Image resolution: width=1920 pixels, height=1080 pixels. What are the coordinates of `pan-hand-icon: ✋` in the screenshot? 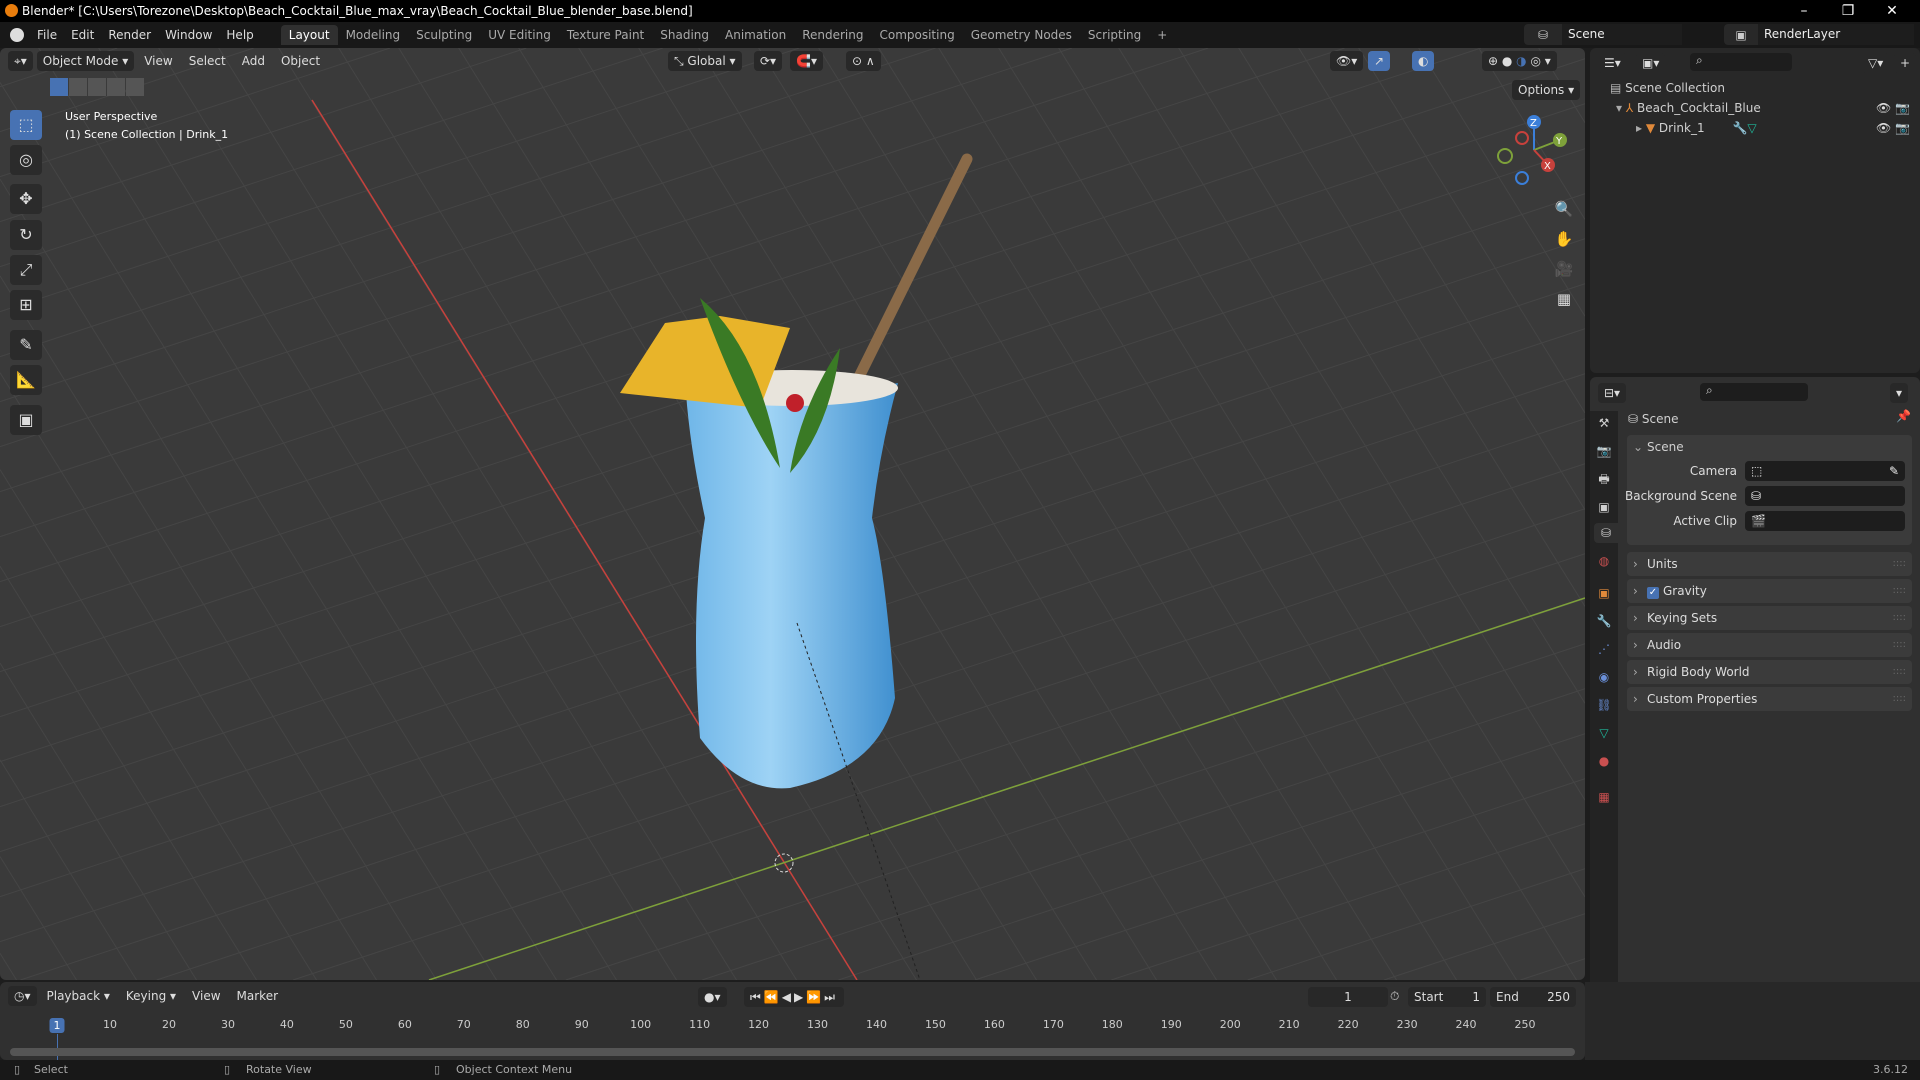 It's located at (1564, 239).